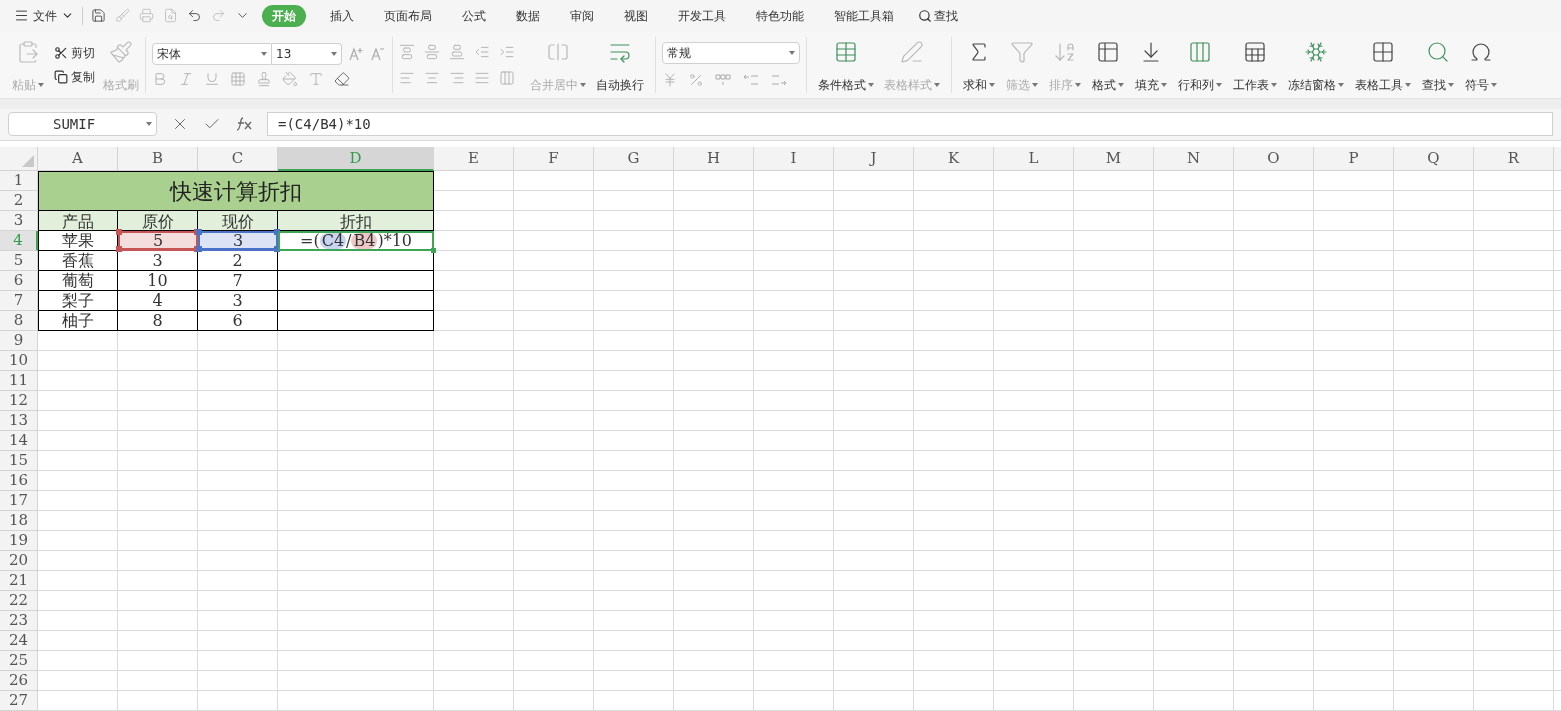 The height and width of the screenshot is (711, 1561). I want to click on row-header: 26, so click(19, 681).